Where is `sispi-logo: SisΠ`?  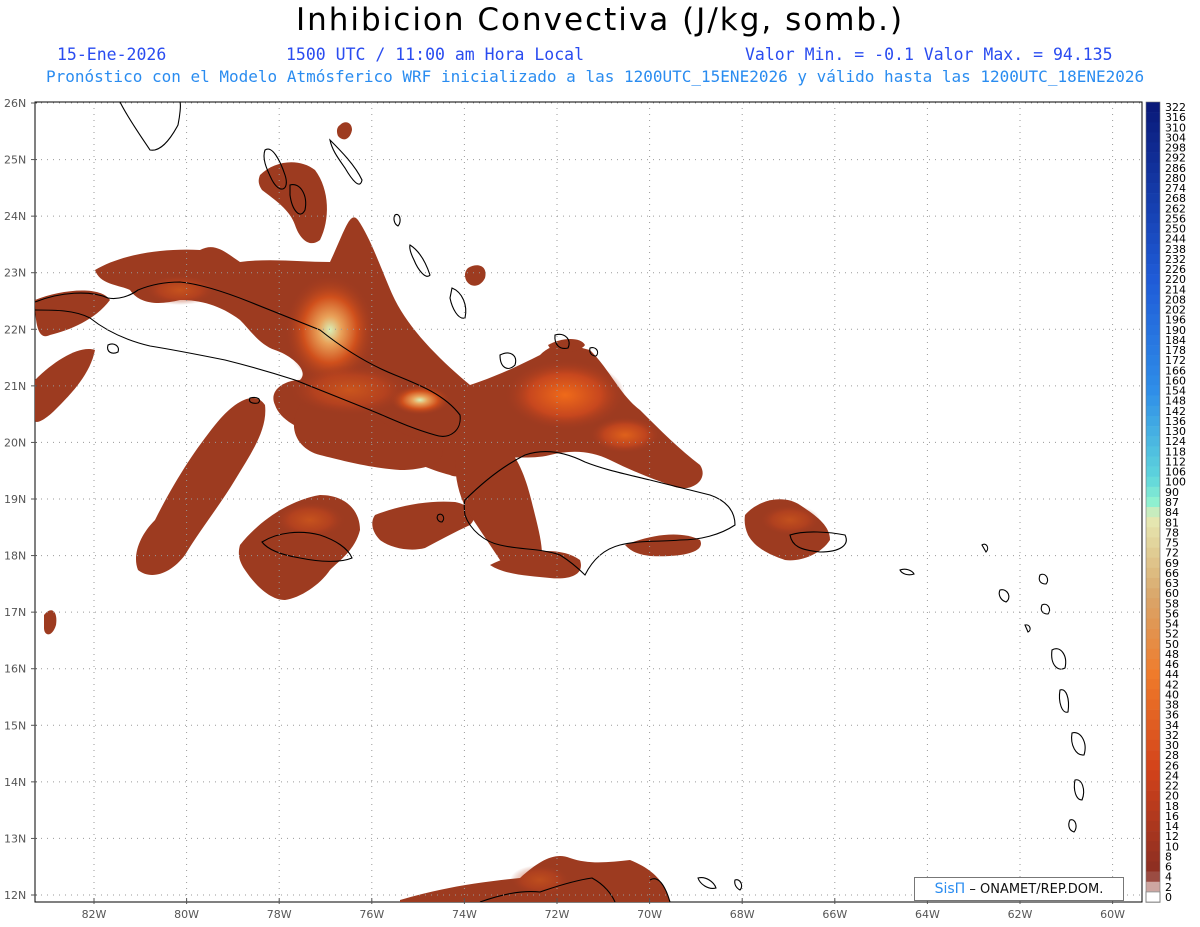 sispi-logo: SisΠ is located at coordinates (950, 889).